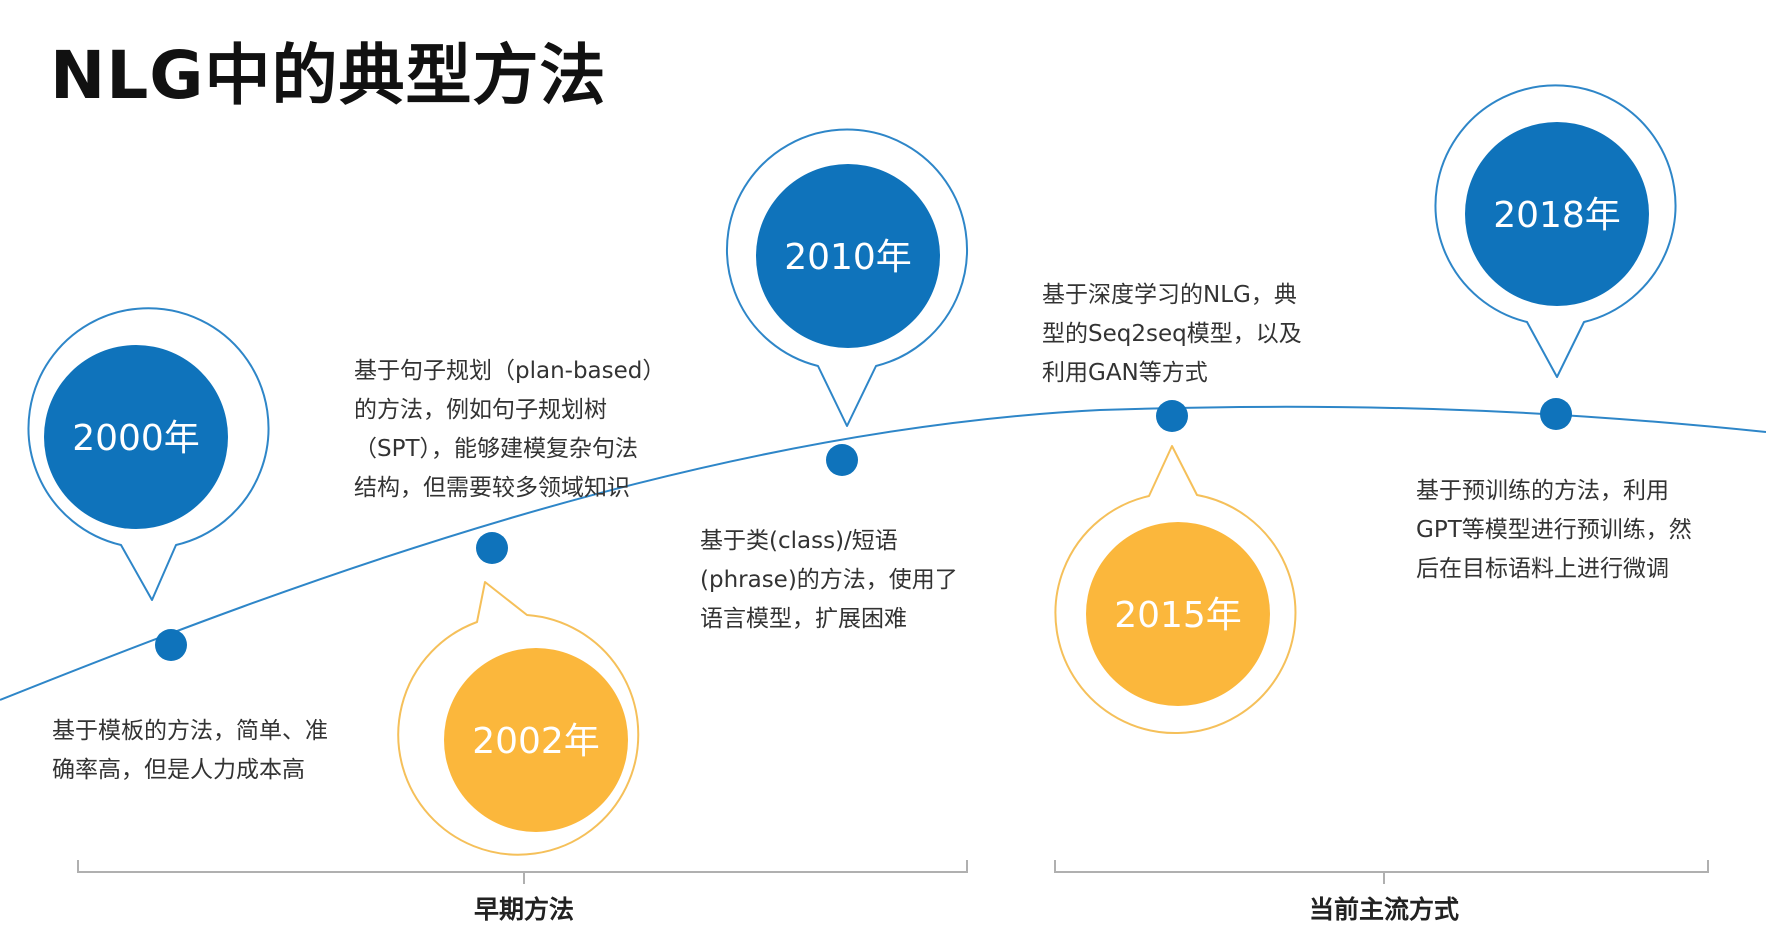 This screenshot has height=936, width=1766. I want to click on bracket-current-methods, so click(1381, 872).